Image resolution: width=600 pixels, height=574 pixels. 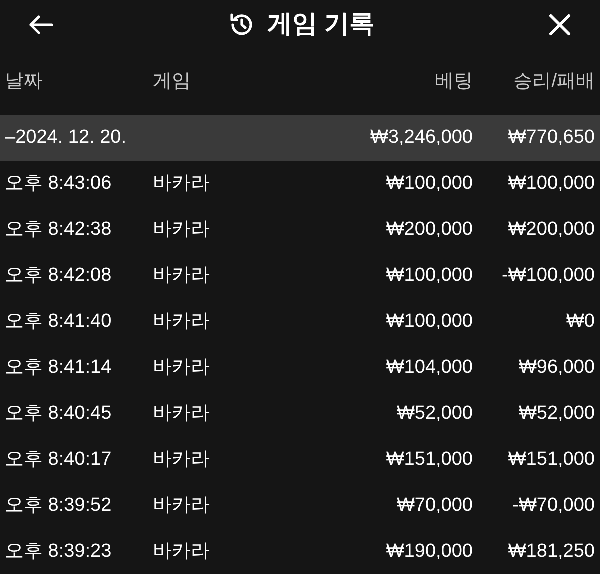 What do you see at coordinates (58, 552) in the screenshot?
I see `time-cell-text: 오후 8:39:23` at bounding box center [58, 552].